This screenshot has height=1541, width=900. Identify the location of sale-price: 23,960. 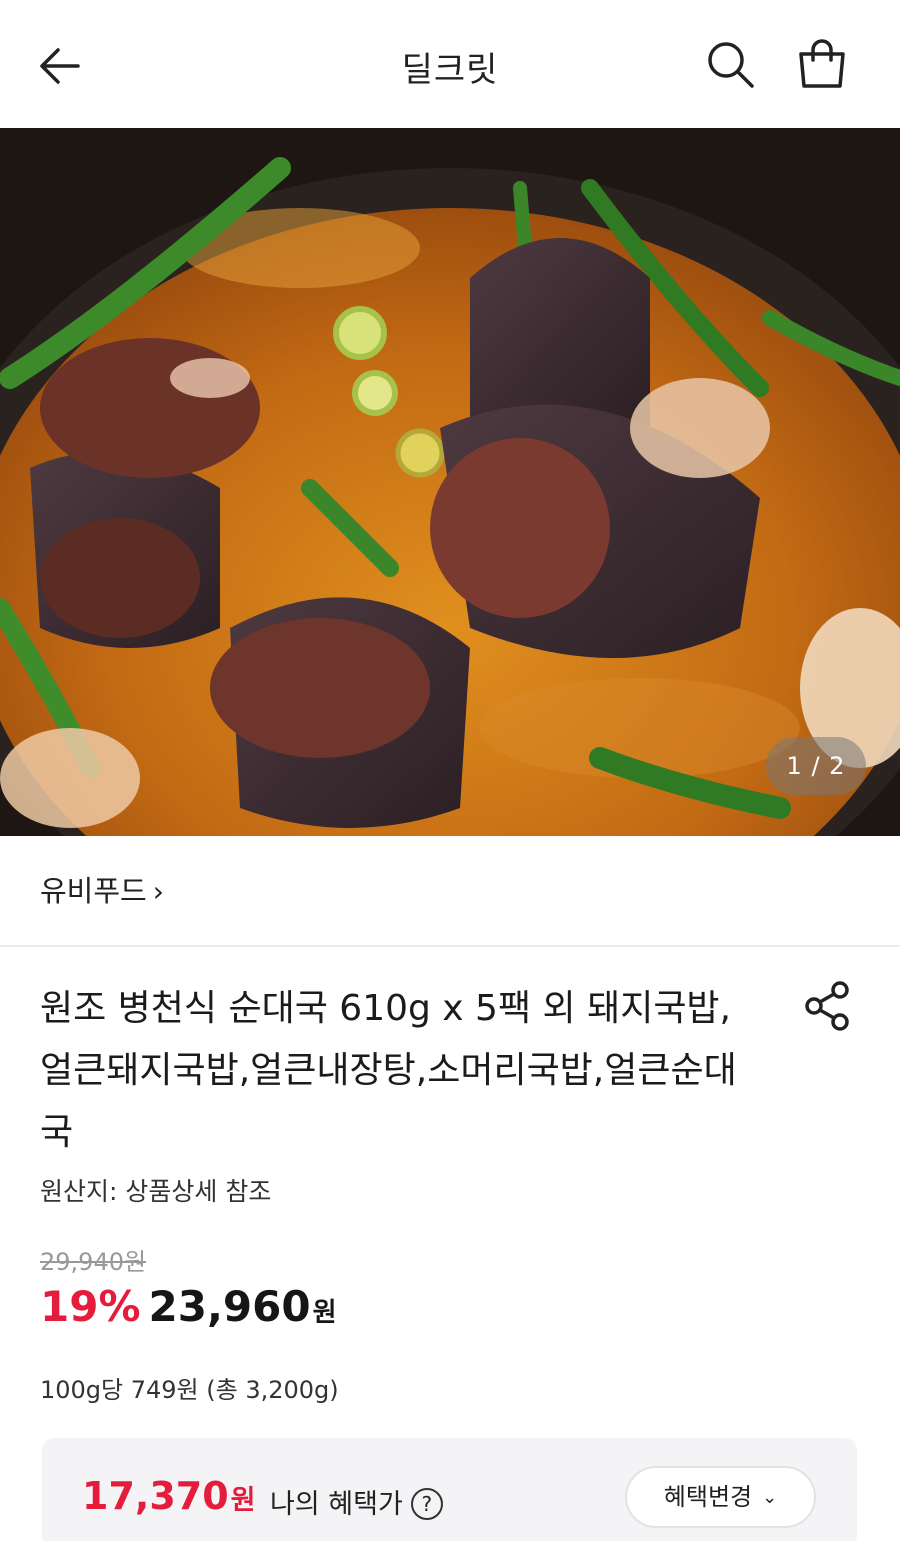
(229, 1306).